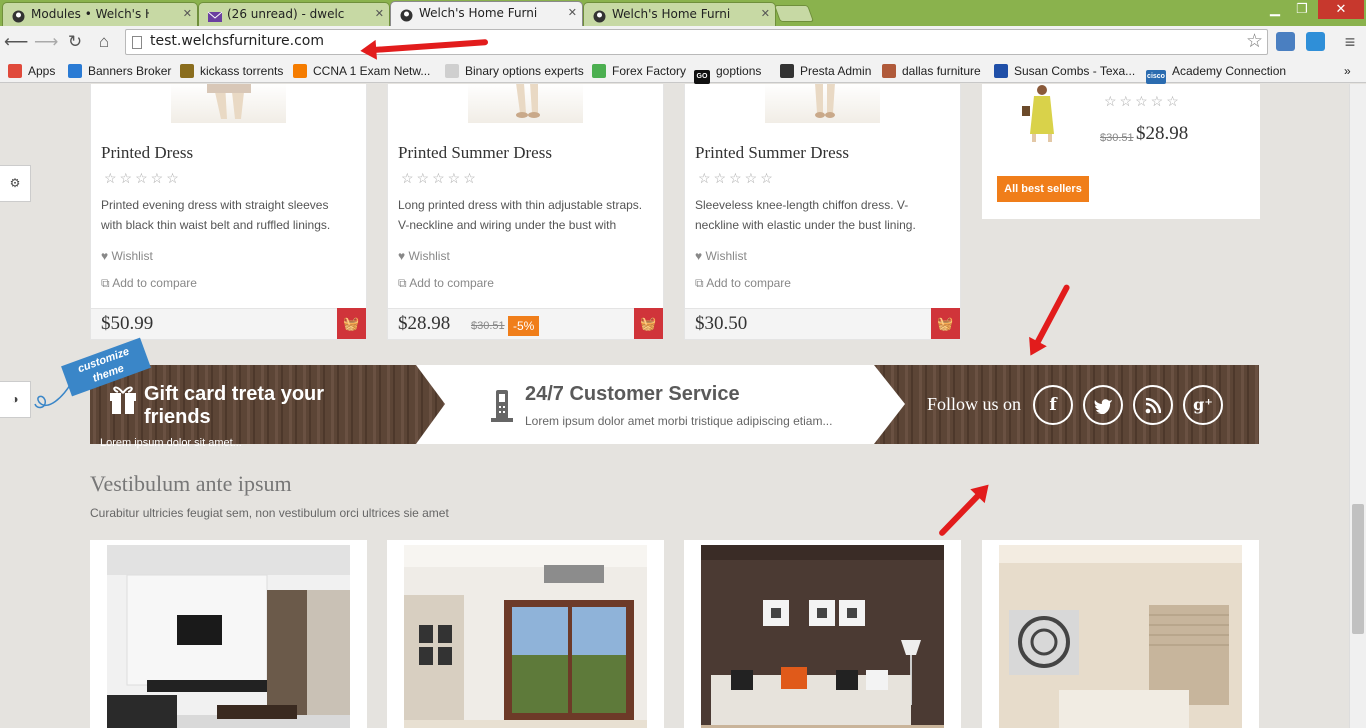  I want to click on bookmark-item: kickass torrents, so click(231, 71).